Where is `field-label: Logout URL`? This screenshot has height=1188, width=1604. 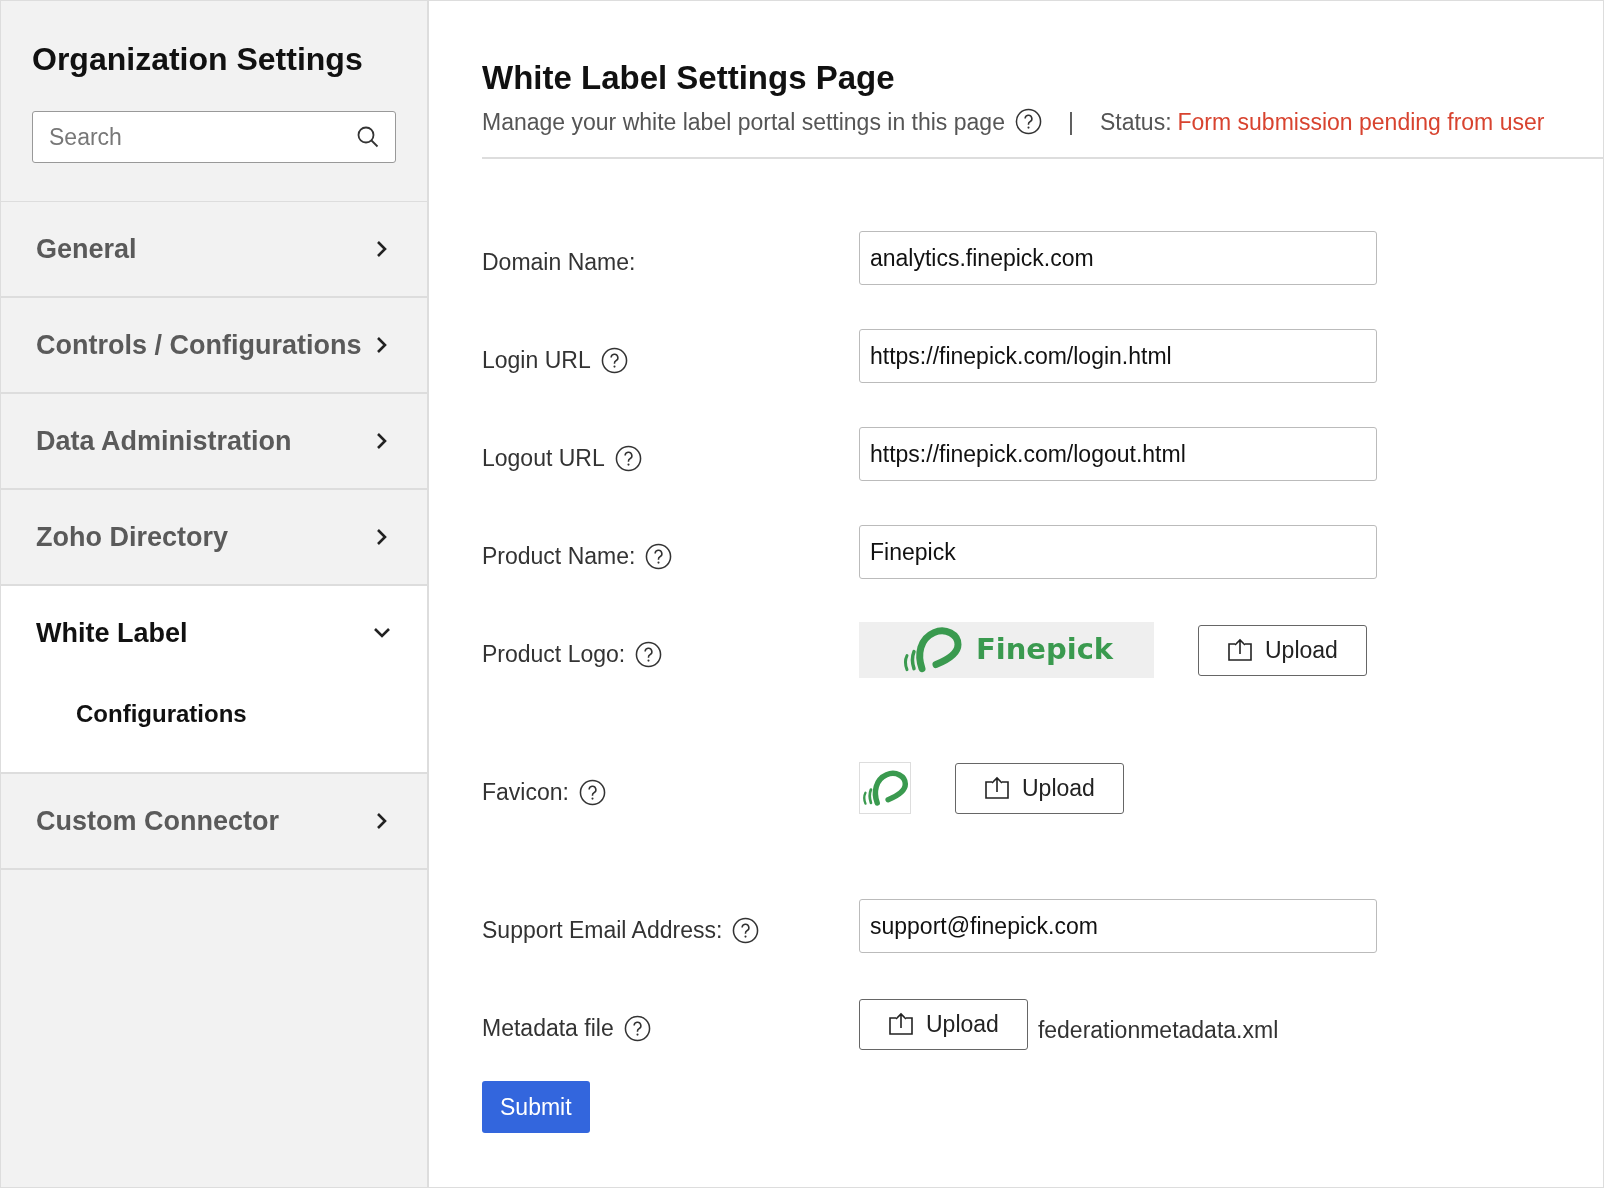 field-label: Logout URL is located at coordinates (543, 458).